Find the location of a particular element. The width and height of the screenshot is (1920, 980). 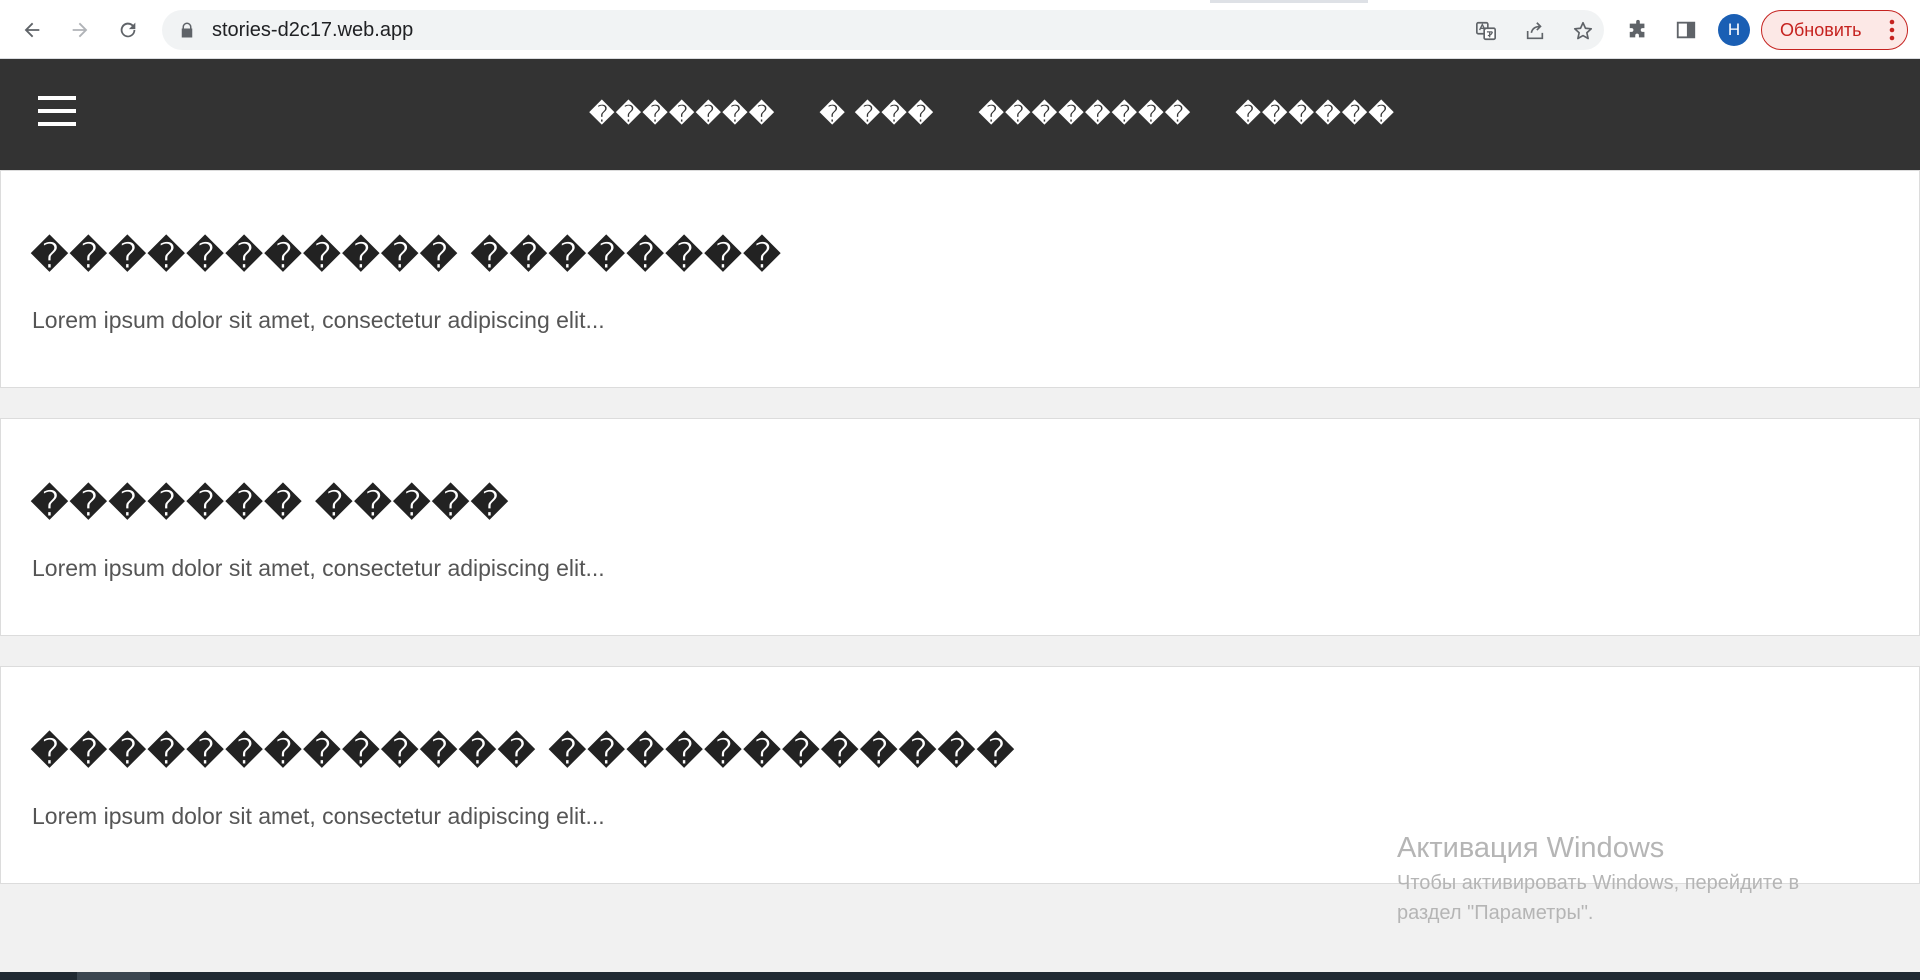

side-panel-button is located at coordinates (1686, 30).